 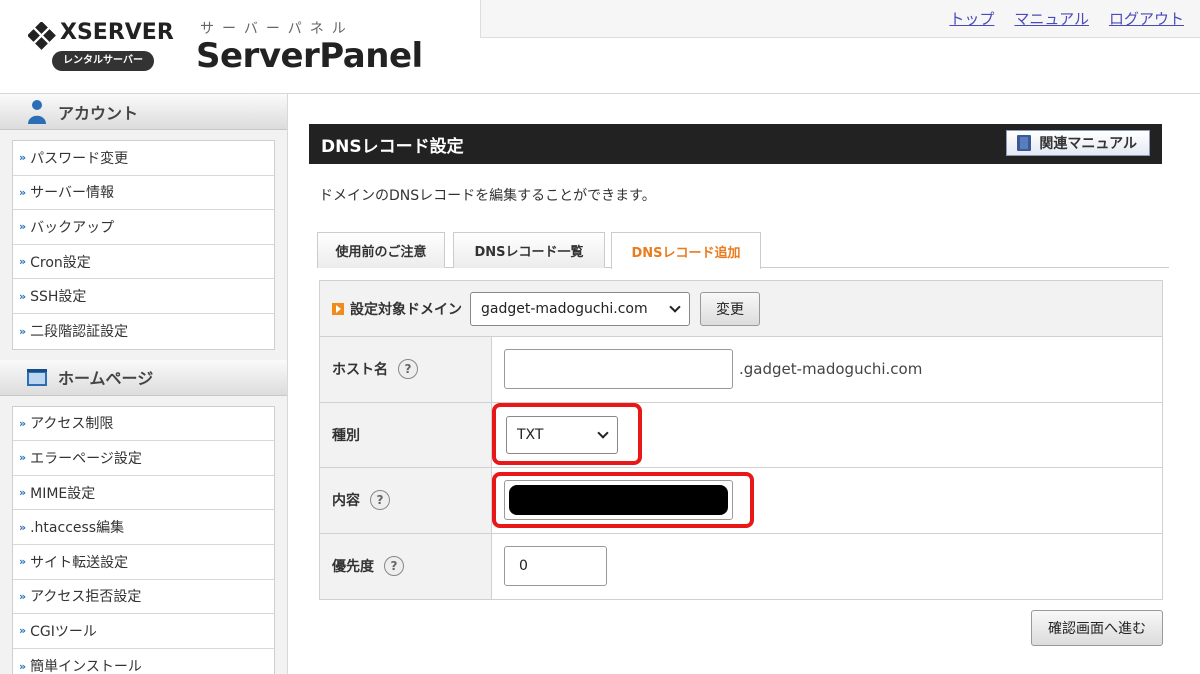 I want to click on content-row: 内容 ?, so click(x=741, y=501).